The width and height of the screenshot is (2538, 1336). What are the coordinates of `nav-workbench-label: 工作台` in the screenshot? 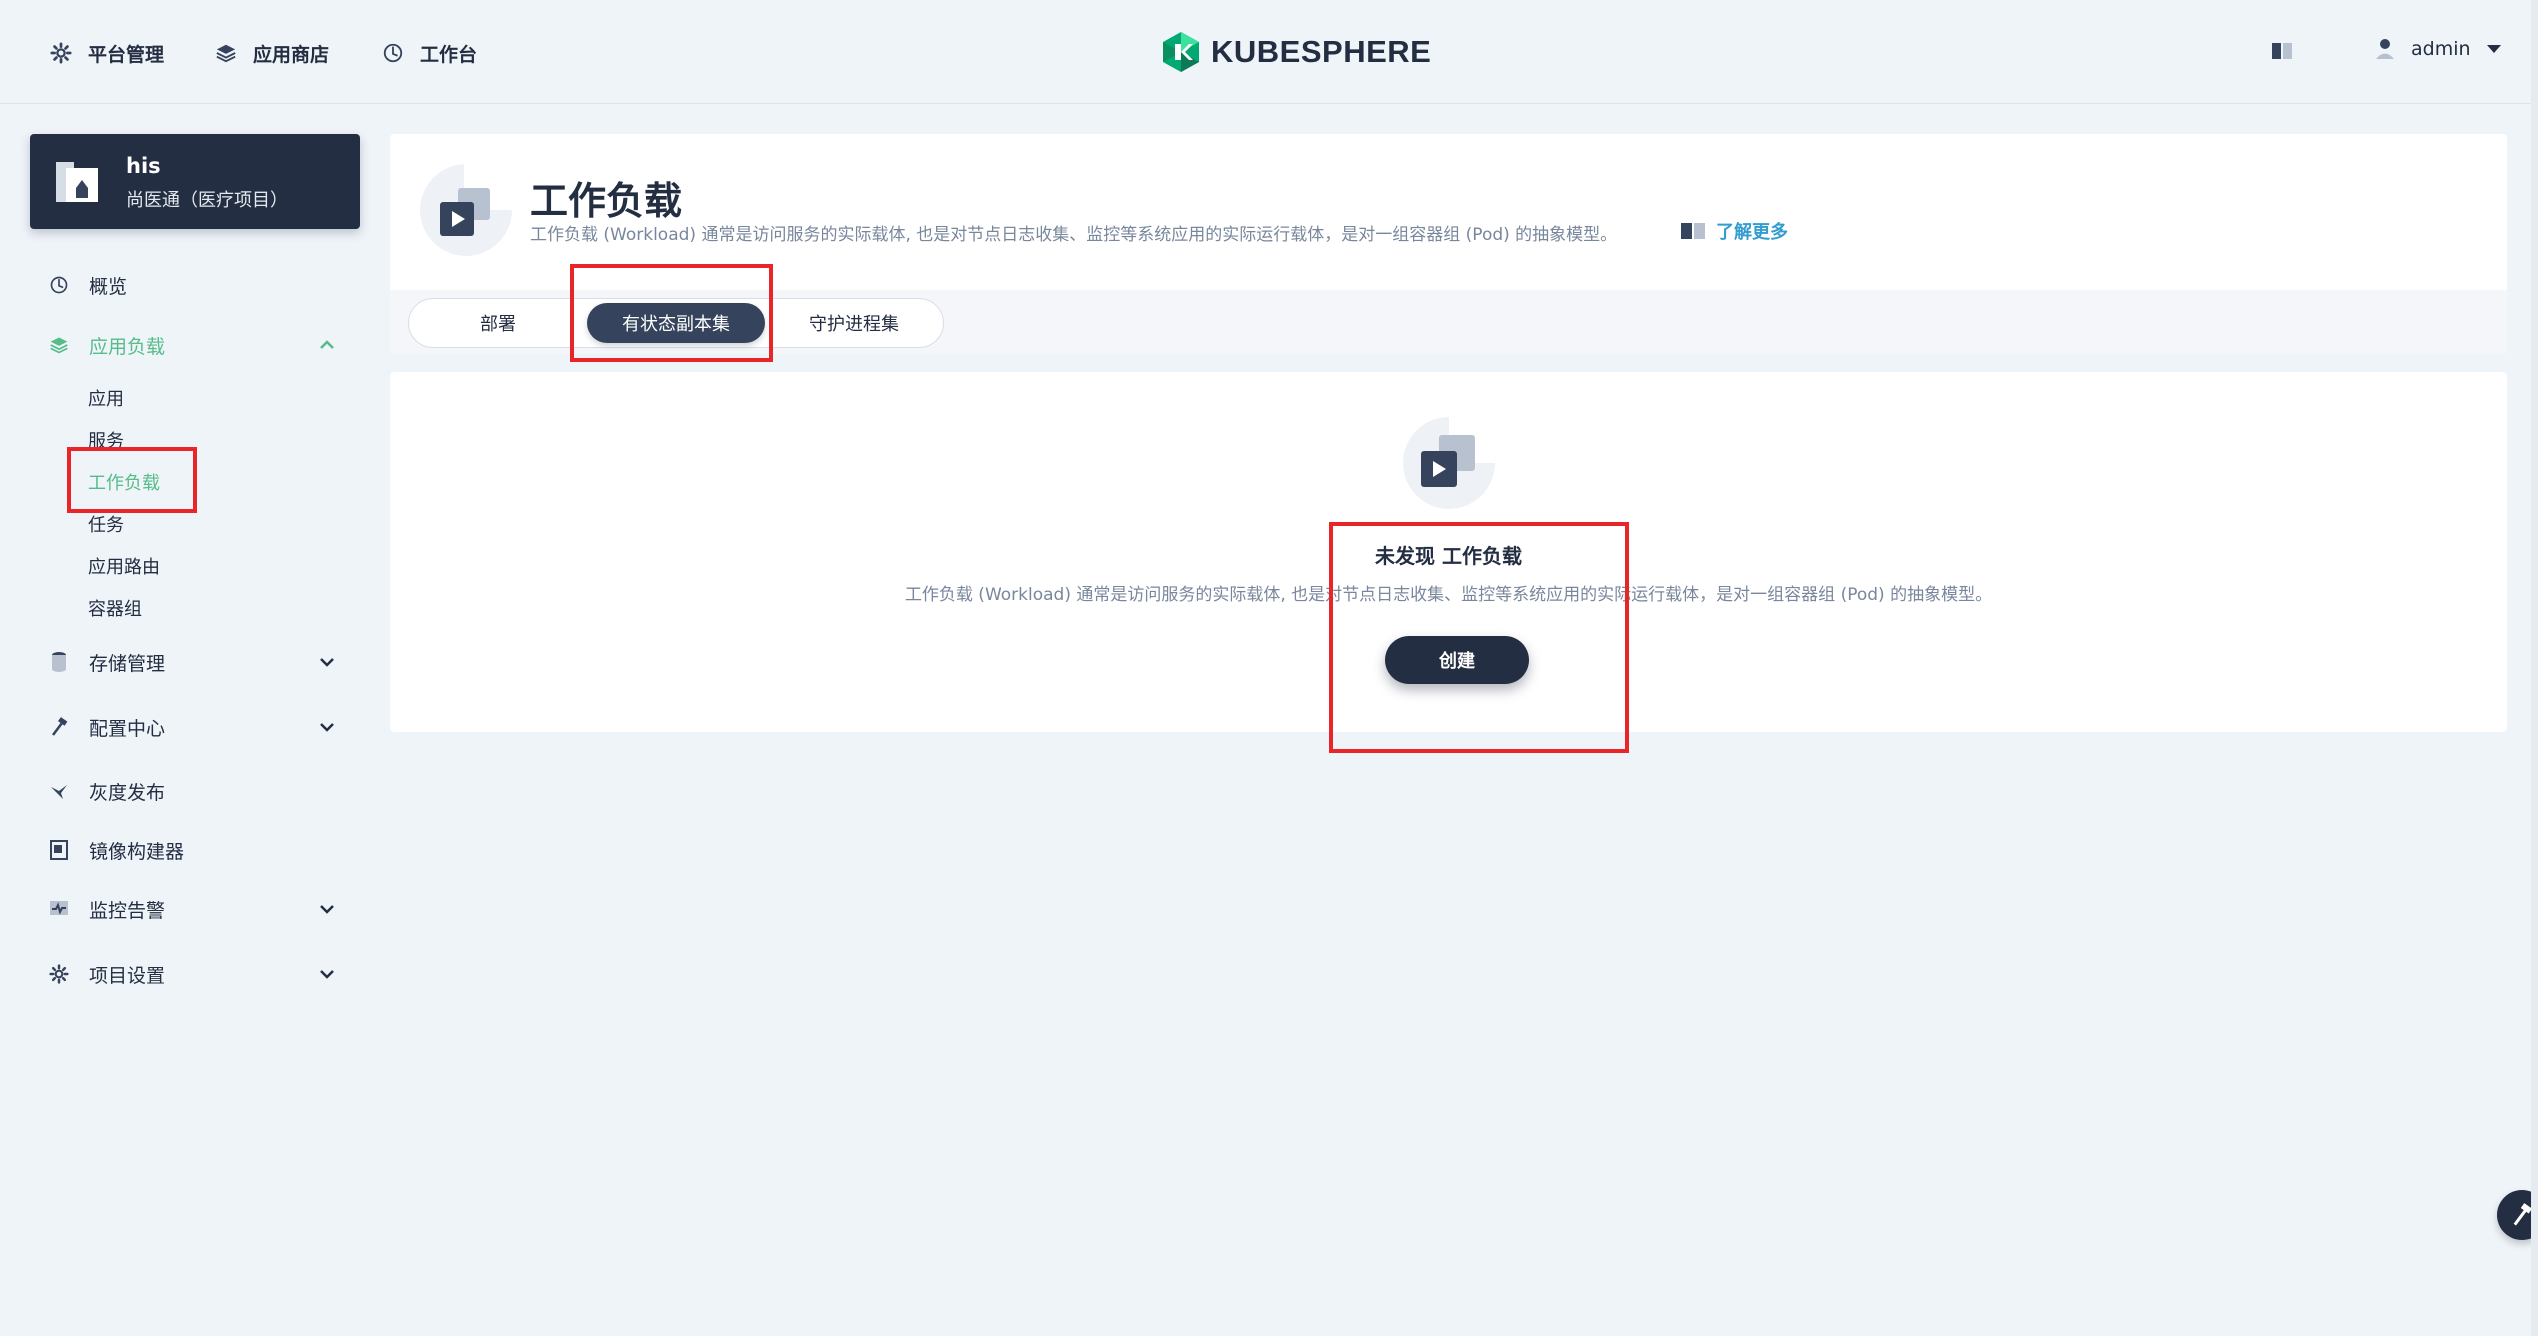 It's located at (449, 54).